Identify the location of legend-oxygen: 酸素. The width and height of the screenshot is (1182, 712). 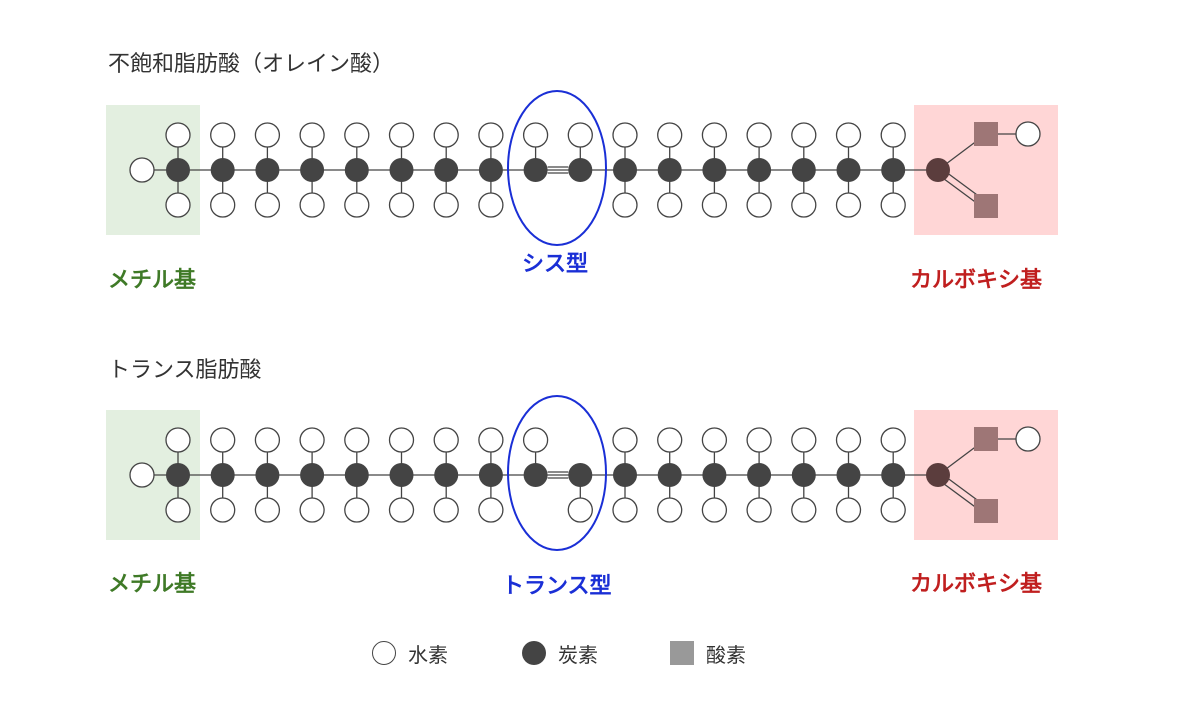
(708, 653).